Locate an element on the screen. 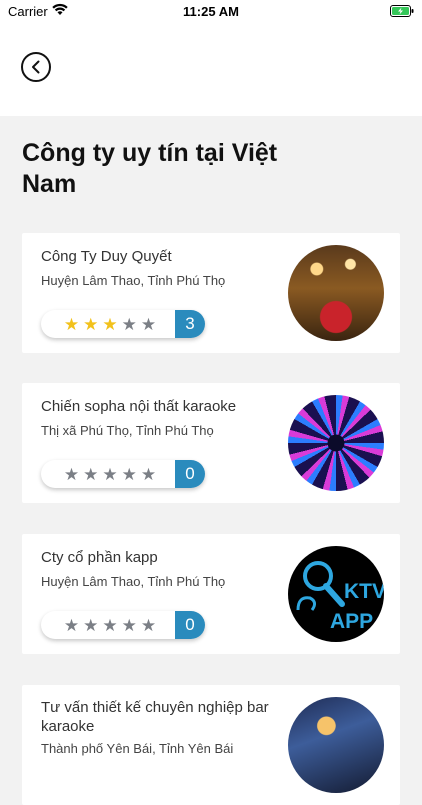 This screenshot has width=422, height=805. company-name: Cty cổ phần kapp is located at coordinates (99, 557).